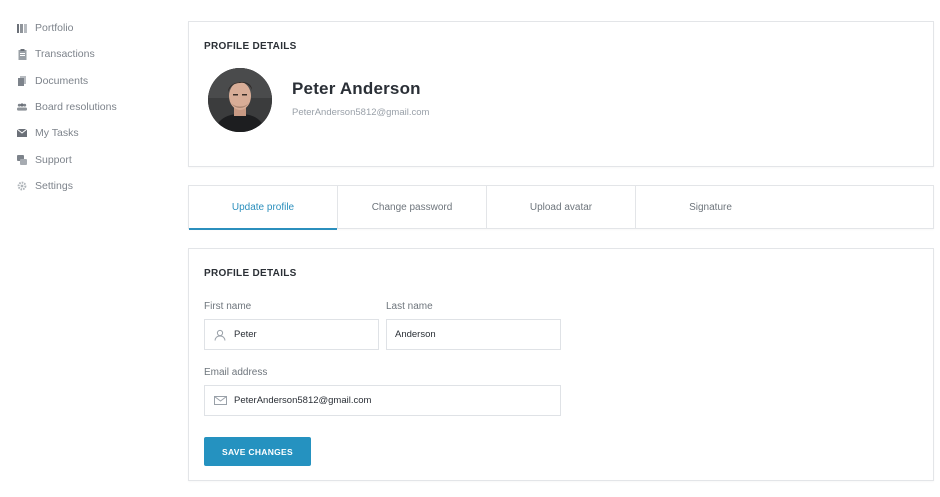 The width and height of the screenshot is (940, 497). I want to click on email-label: Email address, so click(236, 372).